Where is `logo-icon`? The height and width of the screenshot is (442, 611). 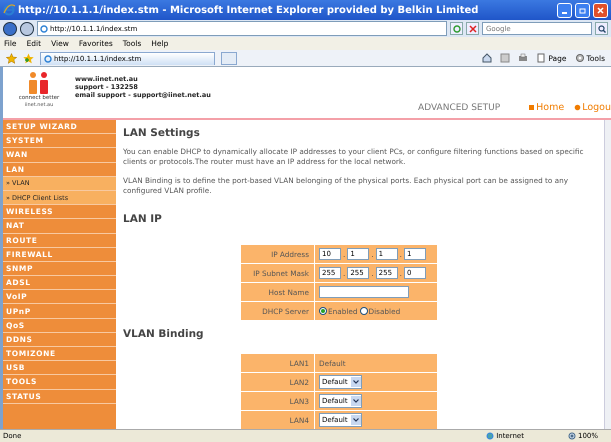
logo-icon is located at coordinates (39, 83).